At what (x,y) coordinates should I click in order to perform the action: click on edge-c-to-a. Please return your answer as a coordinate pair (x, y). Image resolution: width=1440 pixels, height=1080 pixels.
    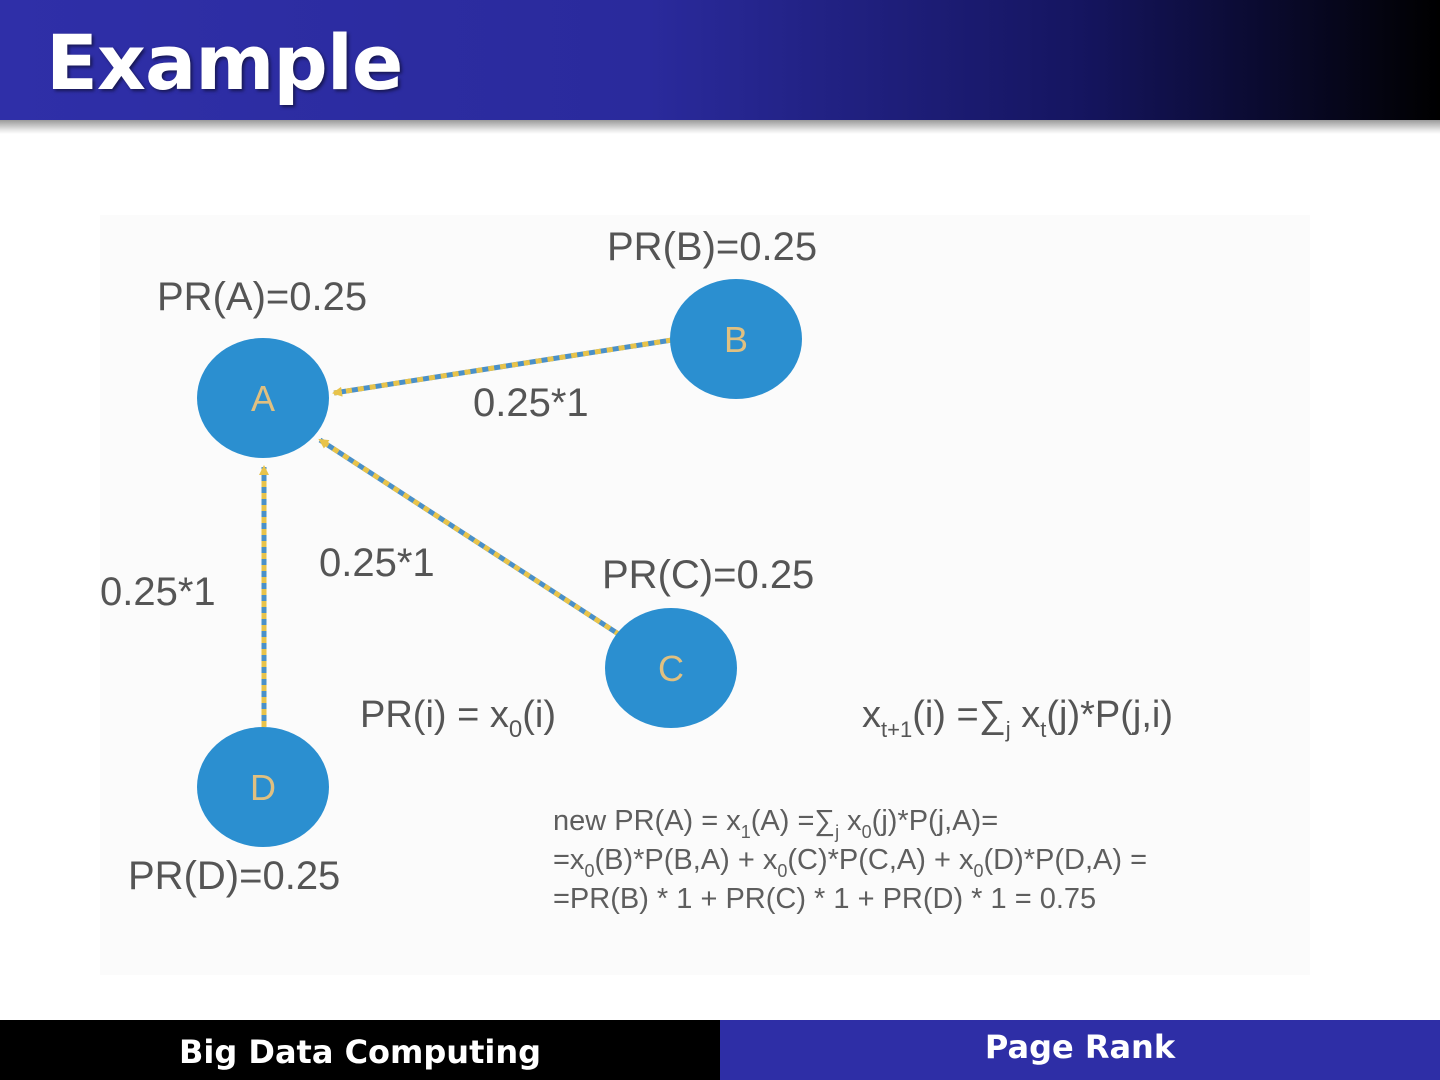
    Looking at the image, I should click on (470, 537).